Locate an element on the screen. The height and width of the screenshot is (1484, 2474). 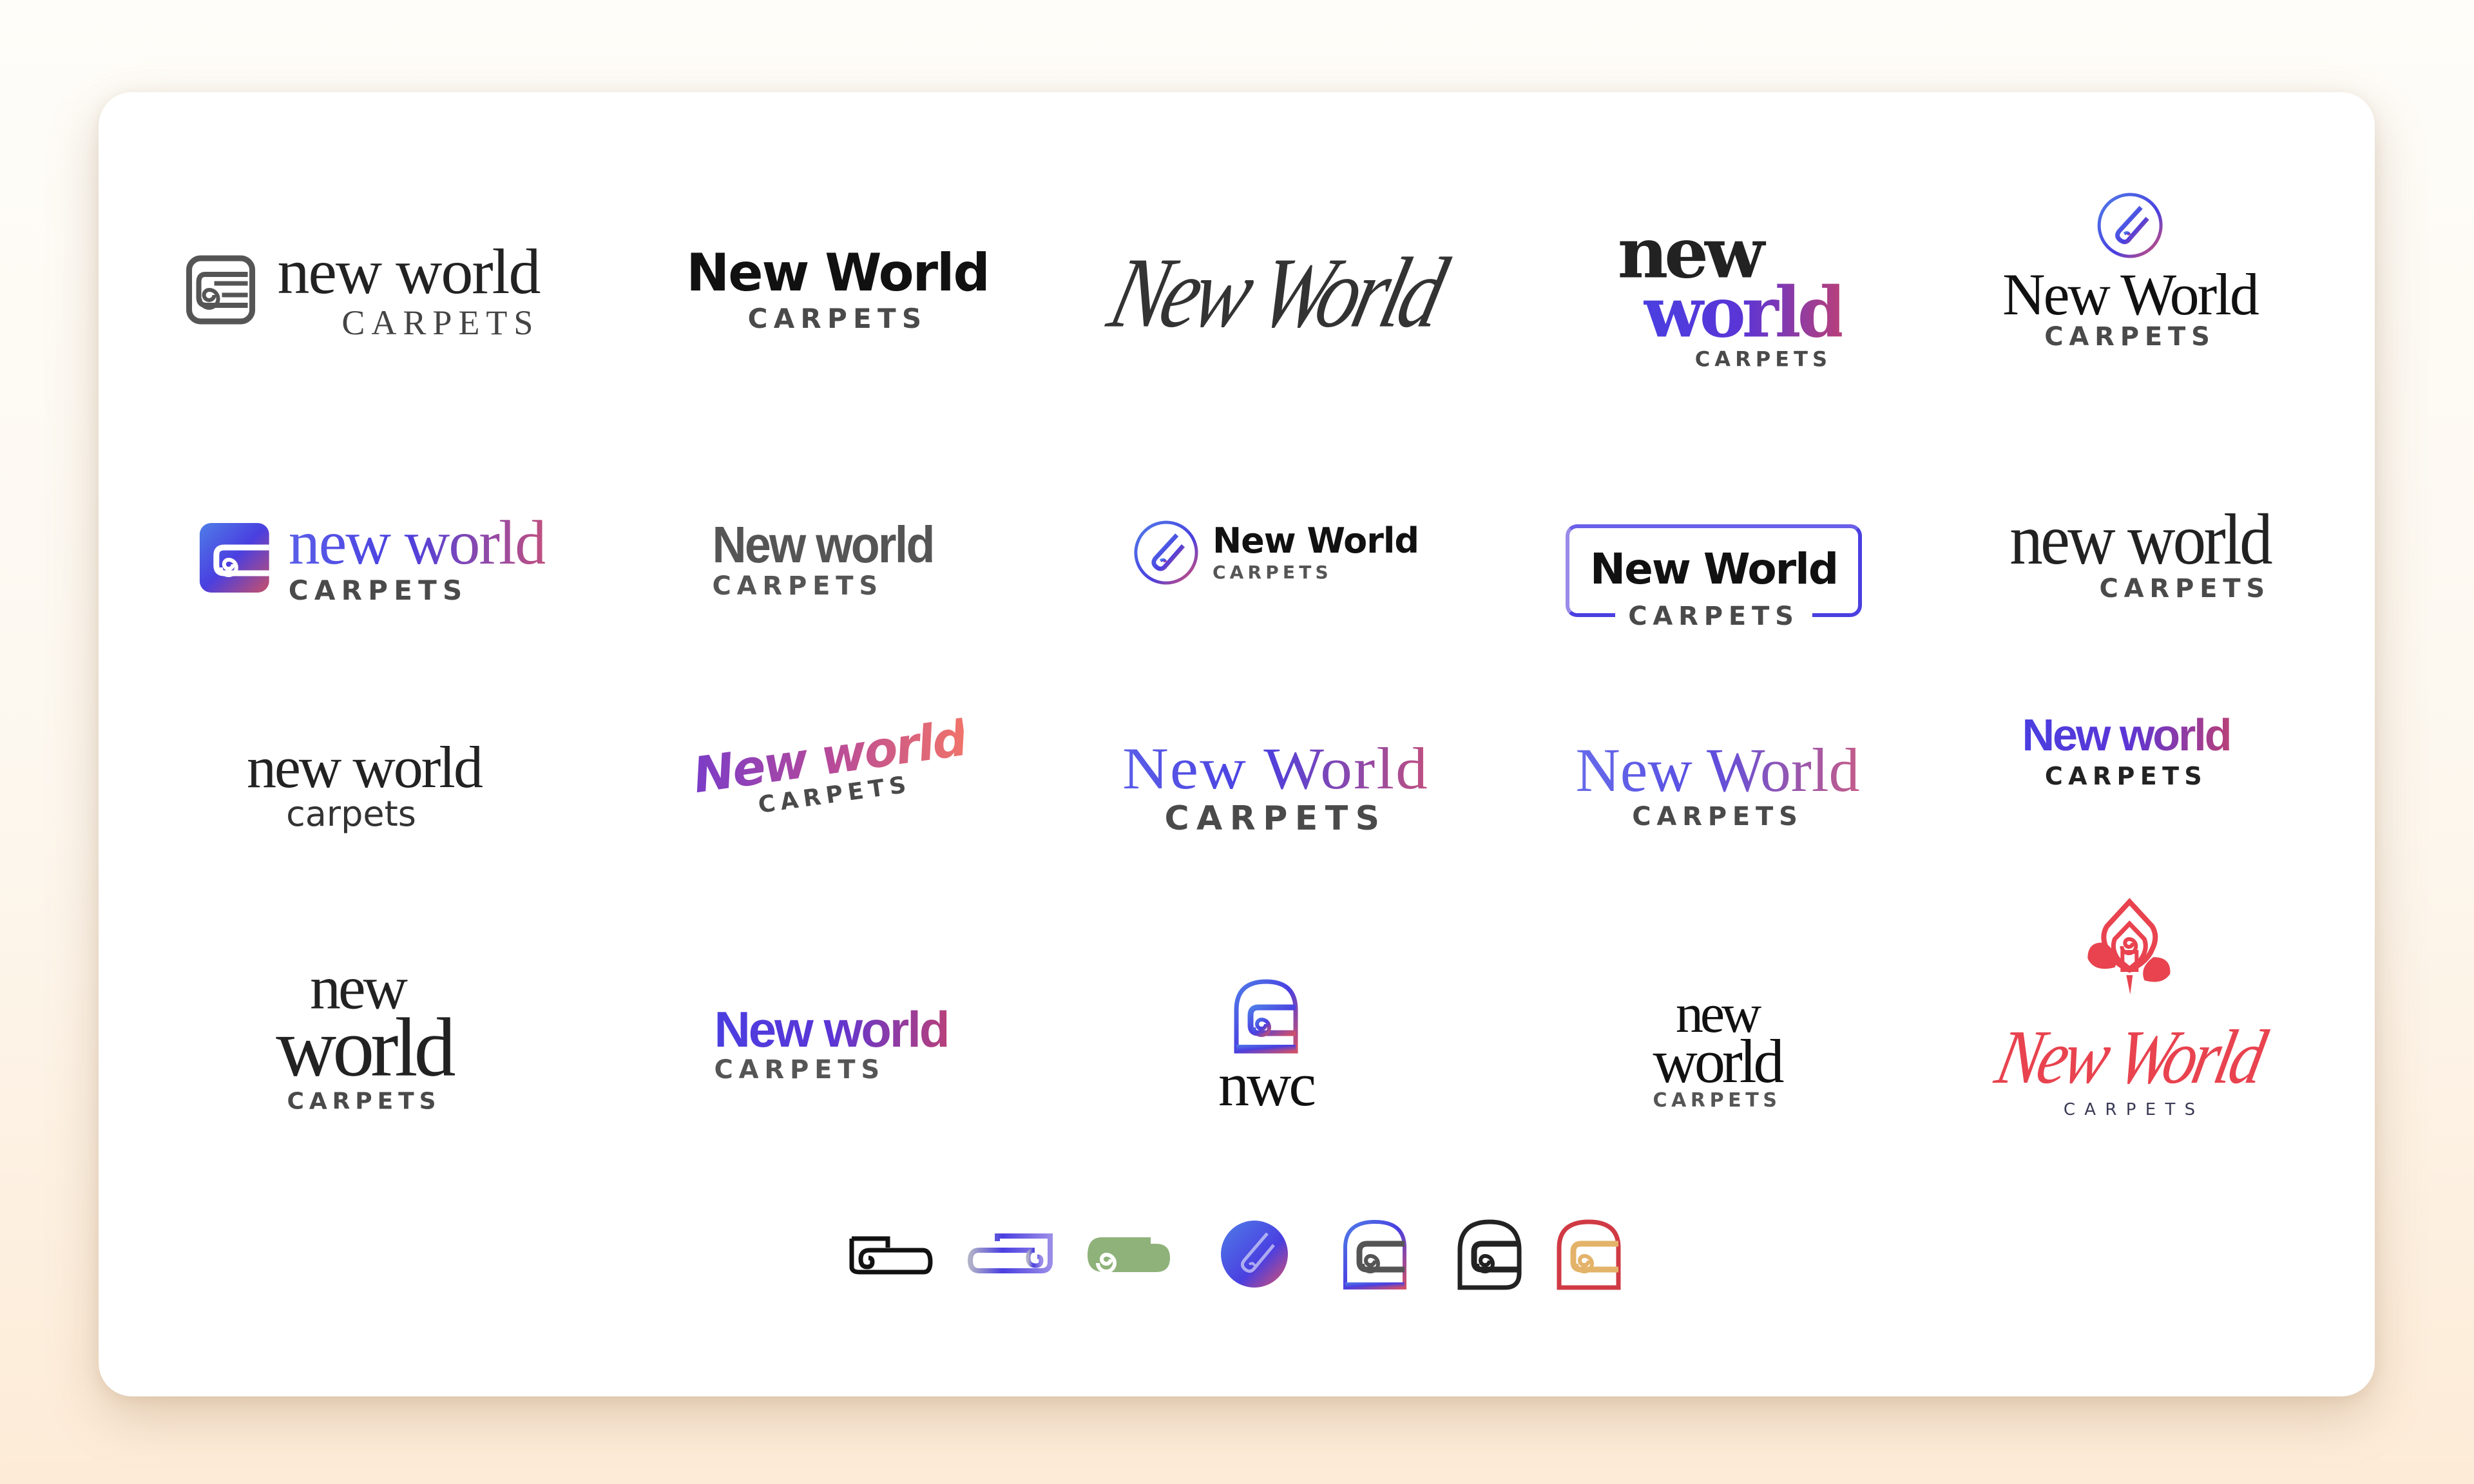
rose-carpet-emblem-icon is located at coordinates (2129, 959).